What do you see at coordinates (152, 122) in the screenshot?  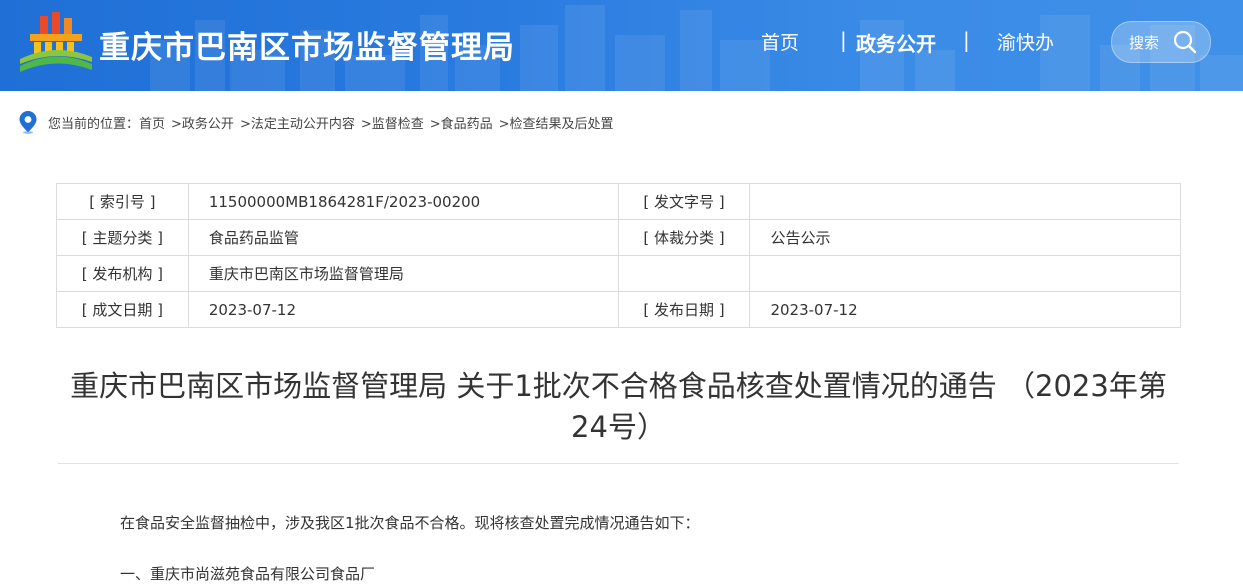 I see `breadcrumb-item-home: 首页` at bounding box center [152, 122].